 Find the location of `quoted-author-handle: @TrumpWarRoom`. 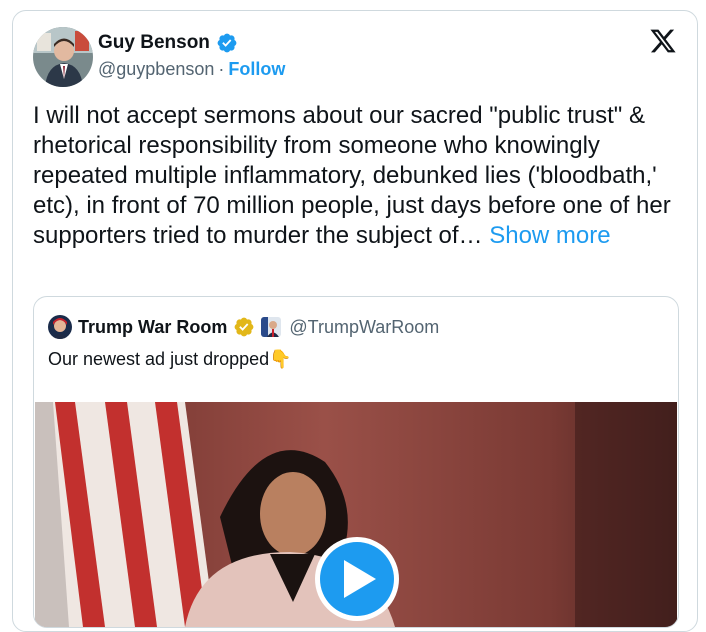

quoted-author-handle: @TrumpWarRoom is located at coordinates (364, 327).